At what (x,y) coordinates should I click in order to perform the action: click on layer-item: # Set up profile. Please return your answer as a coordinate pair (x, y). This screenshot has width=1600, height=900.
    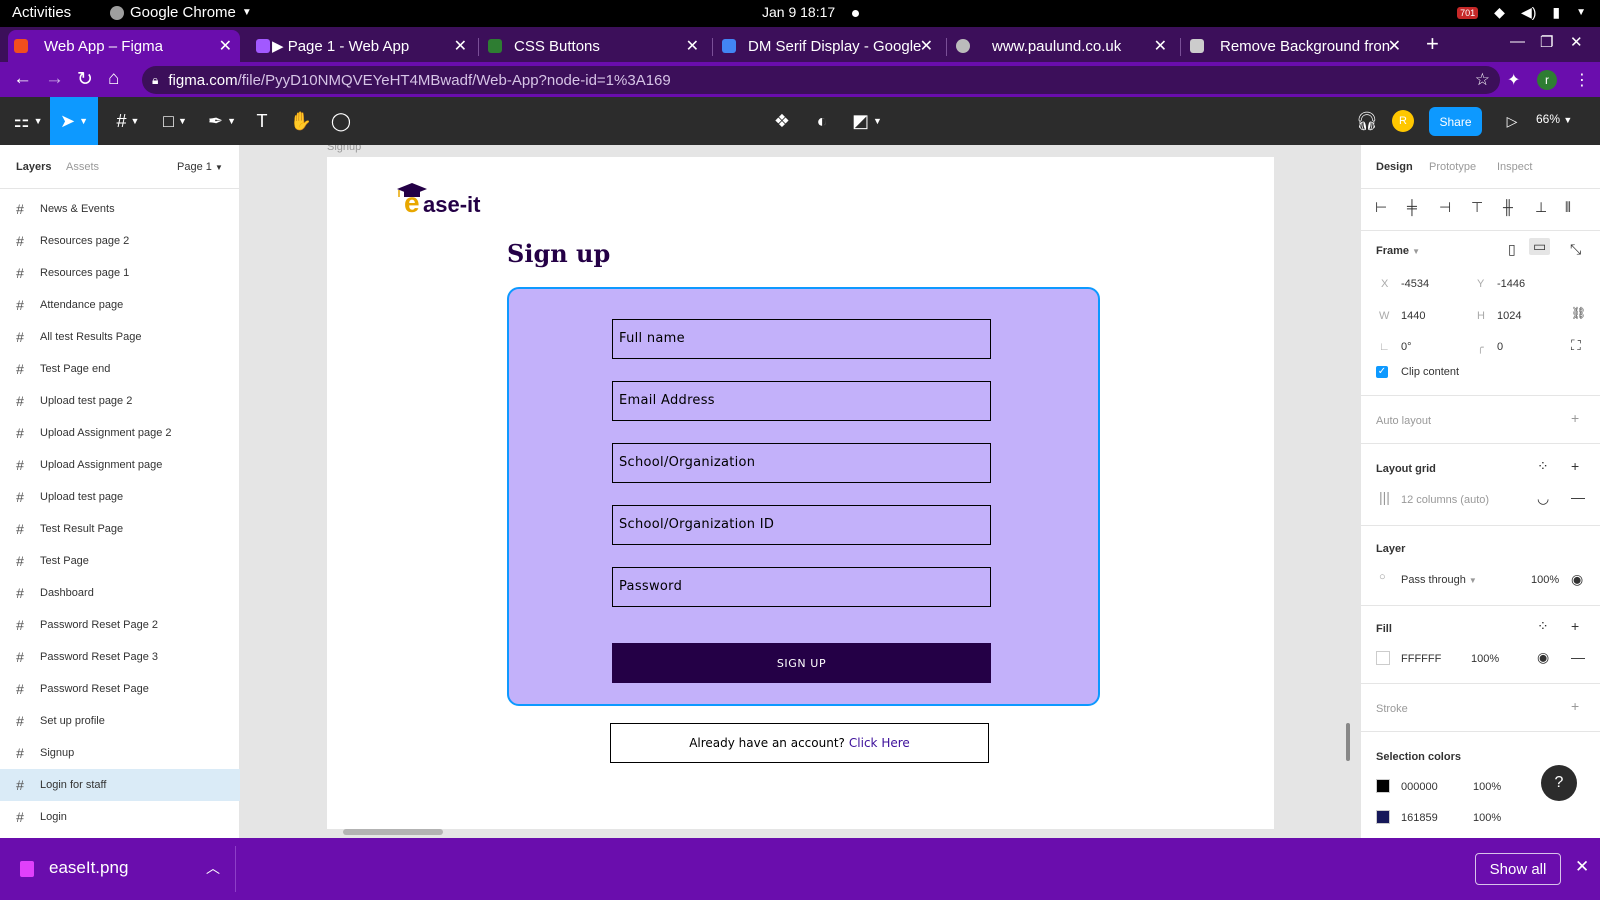
    Looking at the image, I should click on (120, 721).